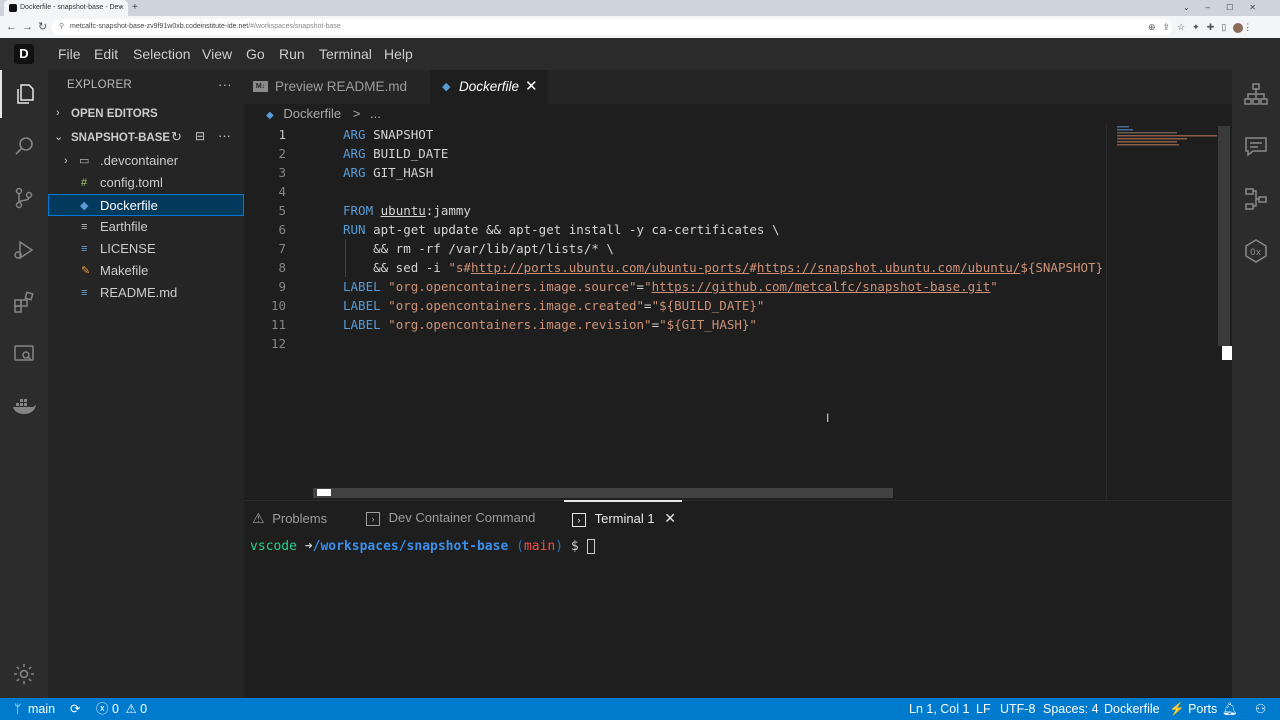  I want to click on status-language: Dockerfile, so click(1132, 709).